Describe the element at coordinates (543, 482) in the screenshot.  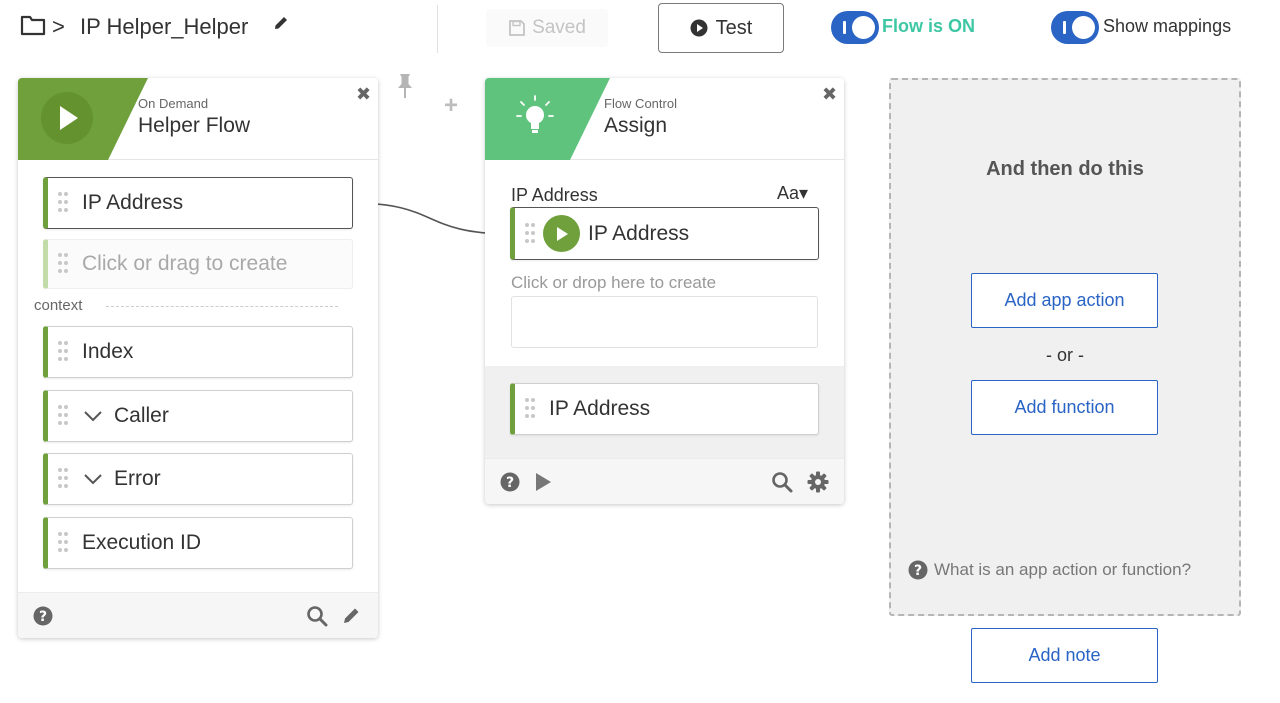
I see `play-icon` at that location.